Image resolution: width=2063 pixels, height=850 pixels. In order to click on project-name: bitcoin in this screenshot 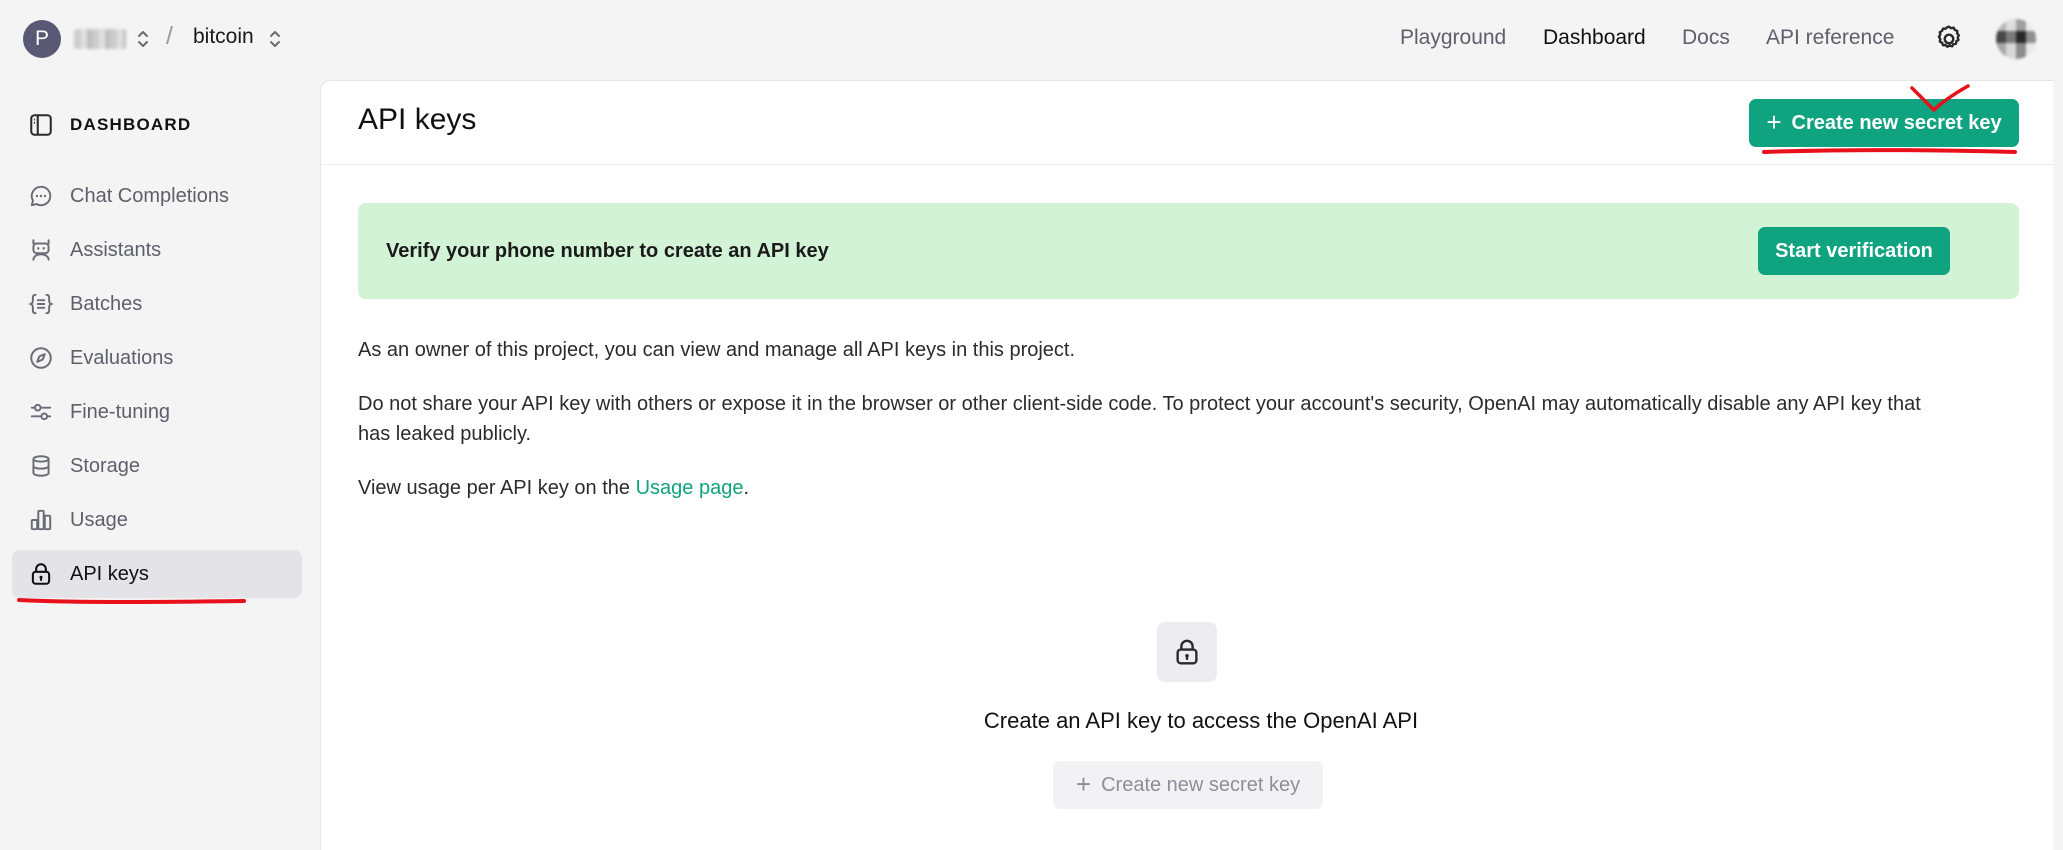, I will do `click(223, 37)`.